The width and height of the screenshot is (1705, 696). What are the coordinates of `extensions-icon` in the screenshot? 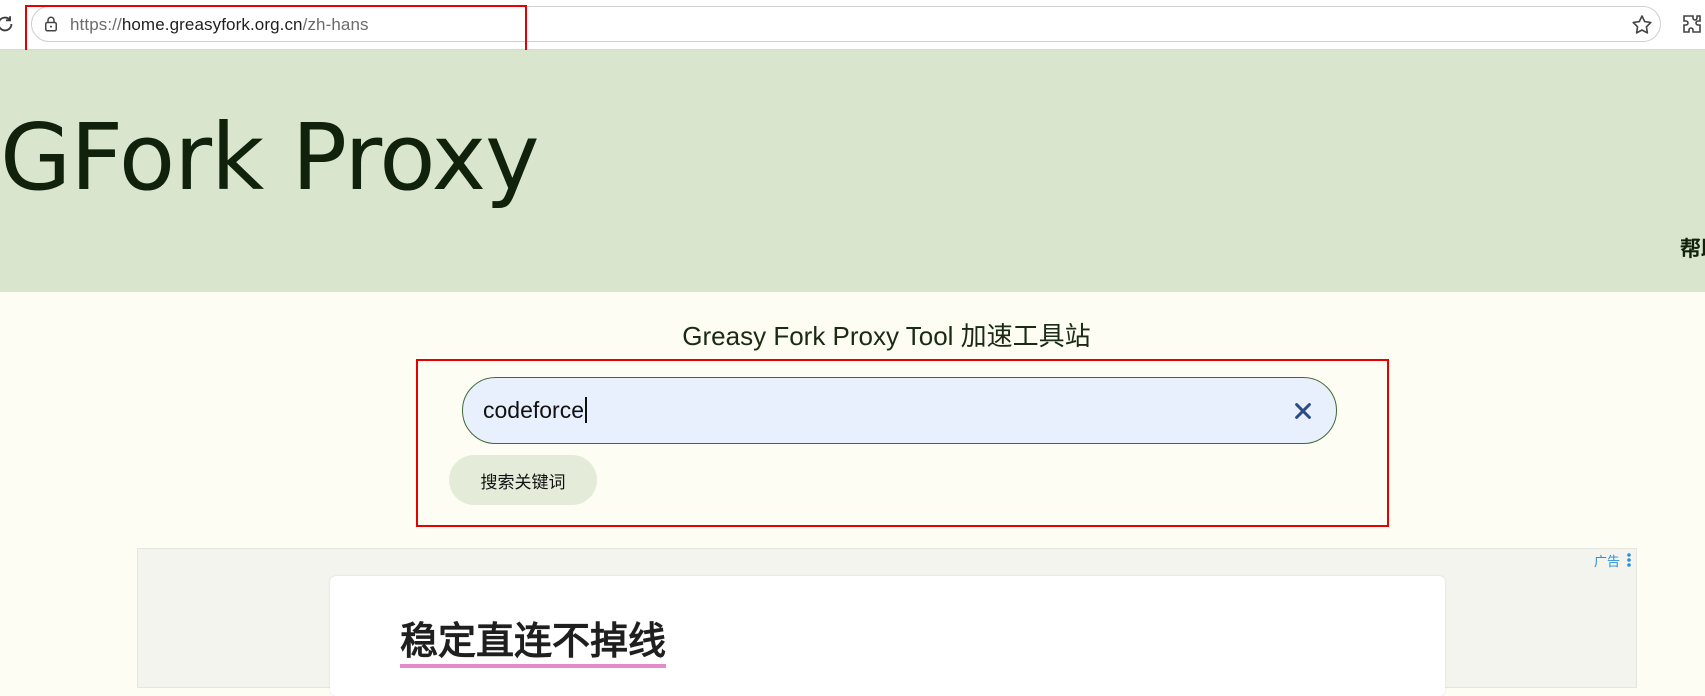 It's located at (1692, 24).